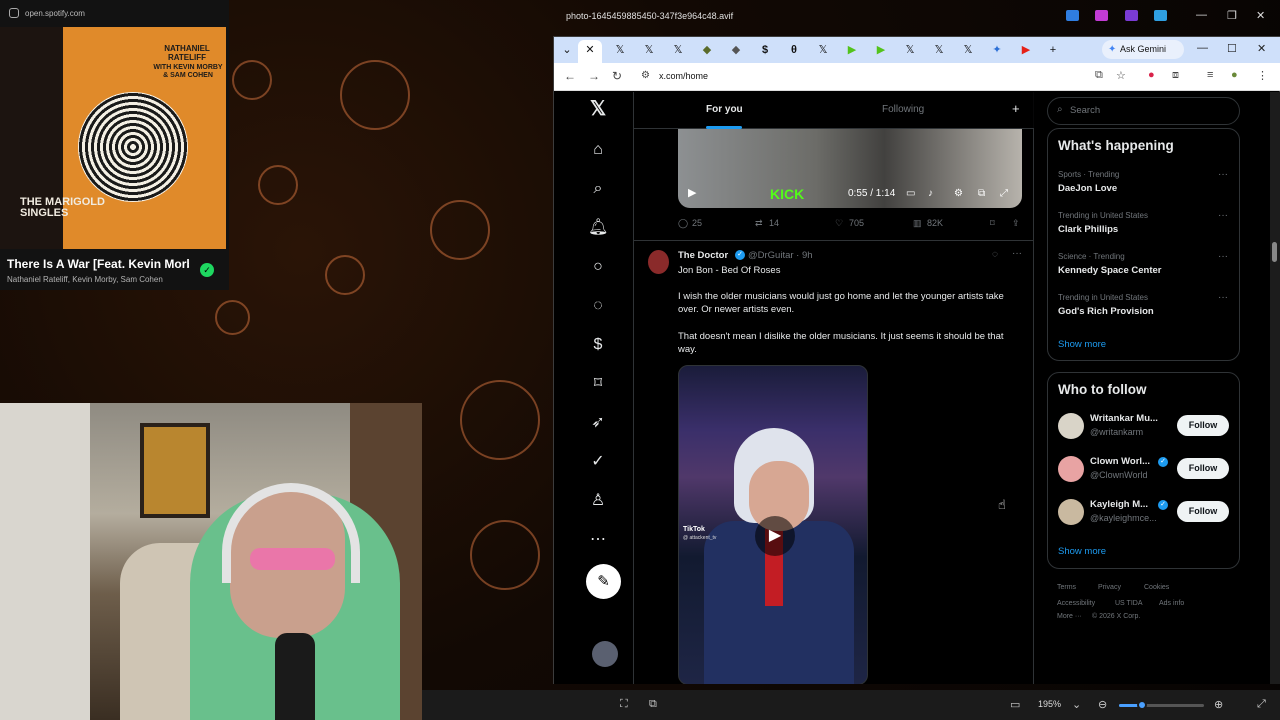  Describe the element at coordinates (1143, 49) in the screenshot. I see `ask-gemini-button: ✦ Ask Gemini` at that location.